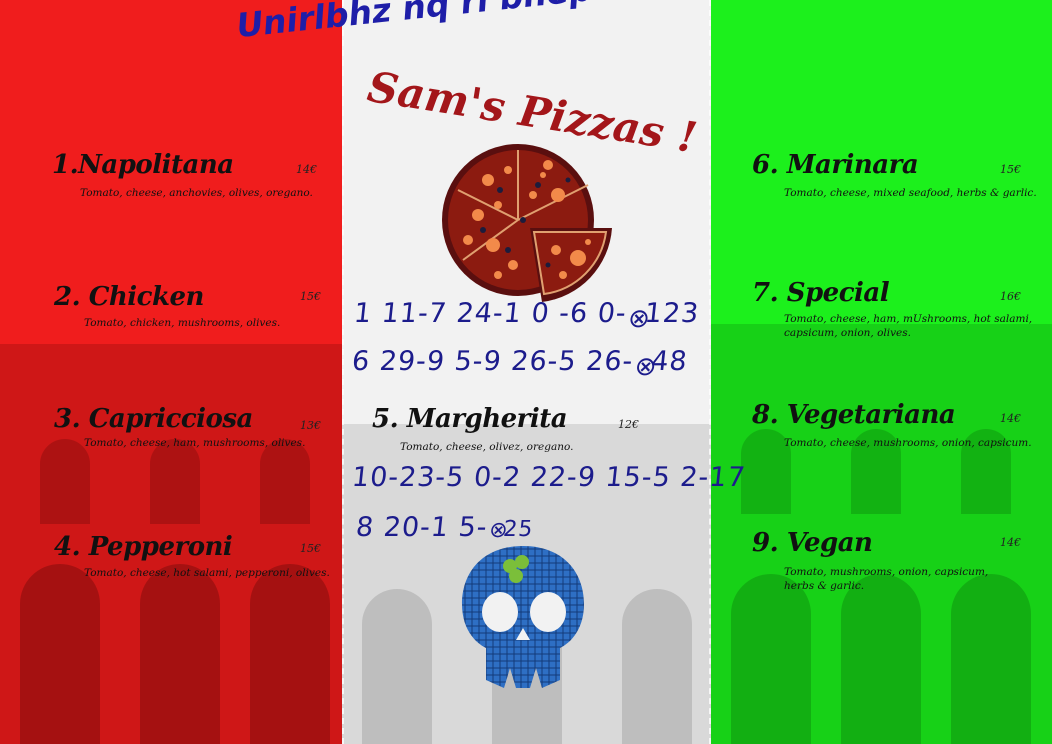  What do you see at coordinates (527, 223) in the screenshot?
I see `pizza-icon` at bounding box center [527, 223].